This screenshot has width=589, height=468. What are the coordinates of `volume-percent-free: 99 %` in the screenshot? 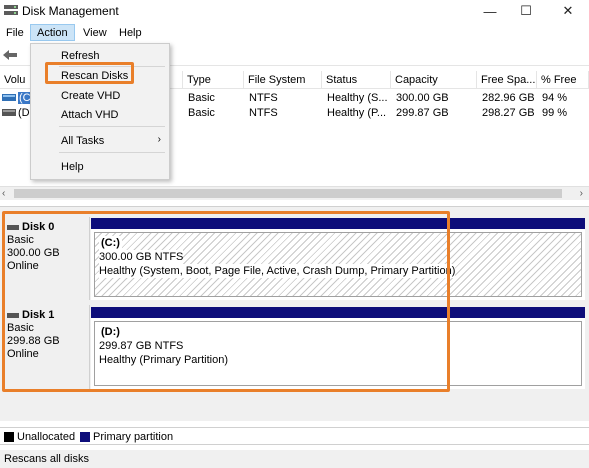 It's located at (555, 113).